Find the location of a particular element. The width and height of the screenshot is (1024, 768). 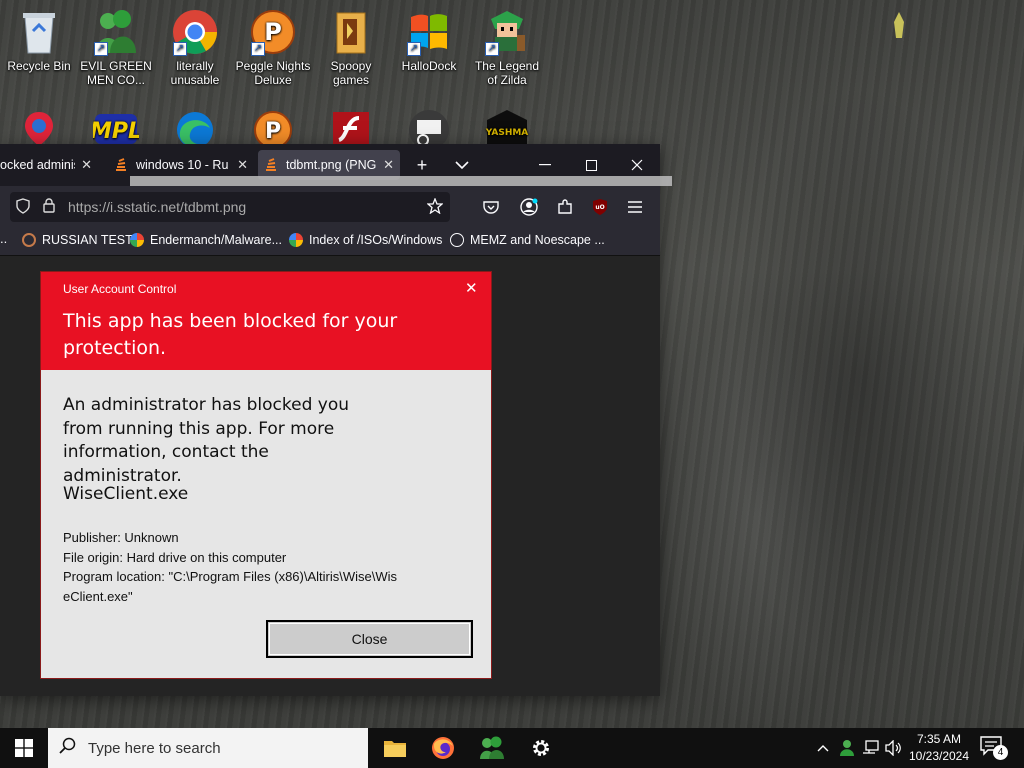

search-placeholder: Type here to search is located at coordinates (154, 748).